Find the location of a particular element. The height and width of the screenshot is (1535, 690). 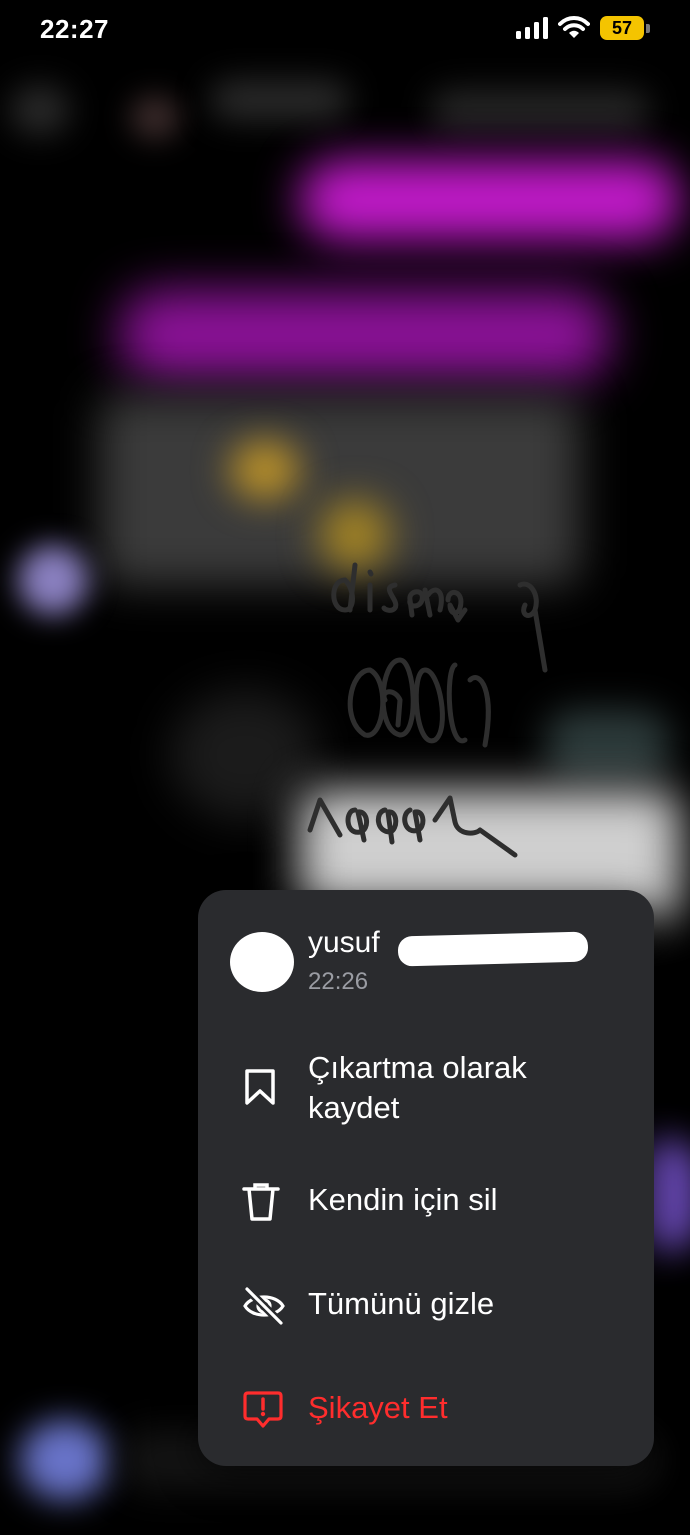

delete-for-me-label: Kendin için sil is located at coordinates (403, 1199).